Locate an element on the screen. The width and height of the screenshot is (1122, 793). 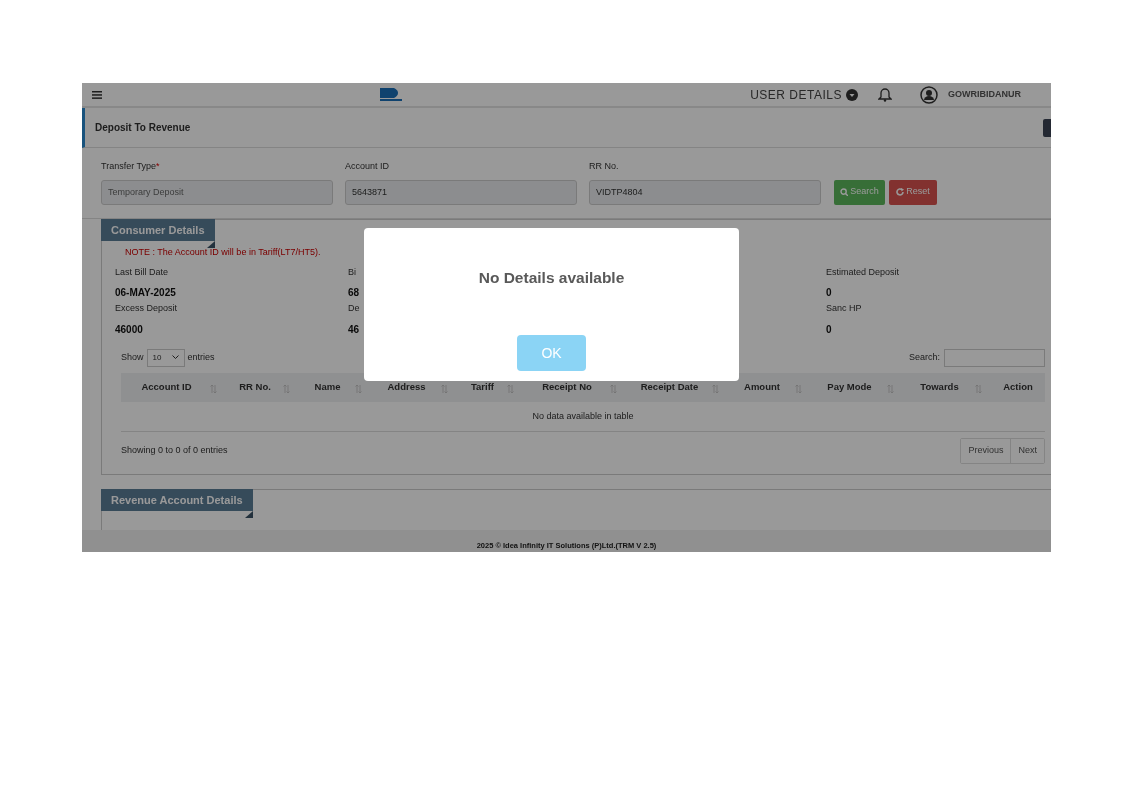
column-header: Account ID is located at coordinates (173, 387).